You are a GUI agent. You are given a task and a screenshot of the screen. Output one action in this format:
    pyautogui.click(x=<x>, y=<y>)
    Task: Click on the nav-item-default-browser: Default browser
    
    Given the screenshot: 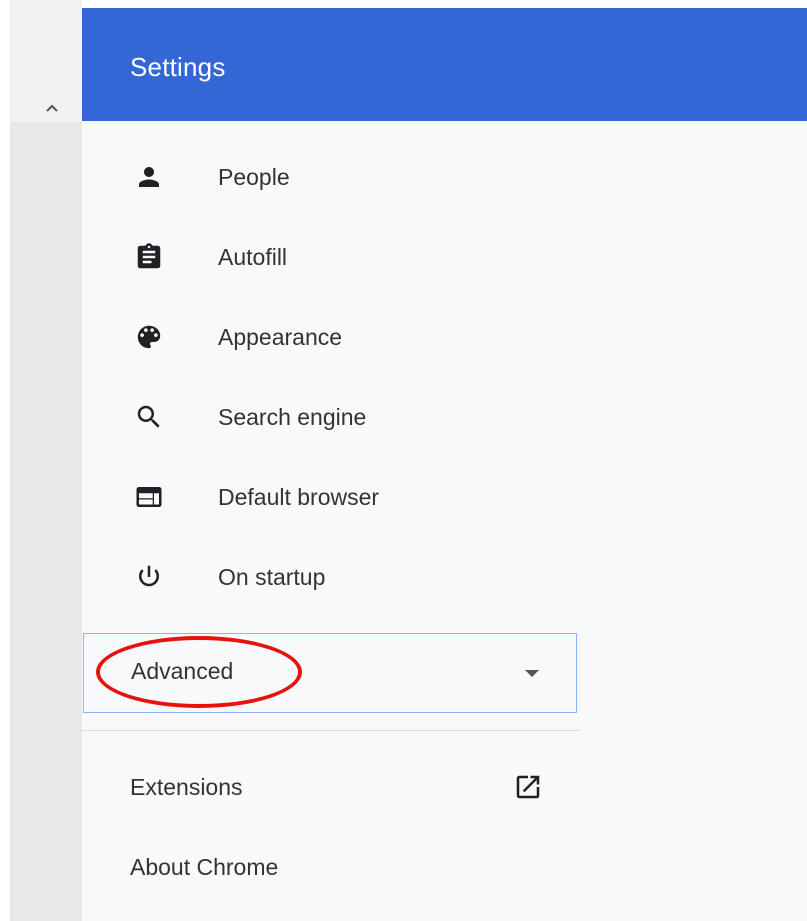 What is the action you would take?
    pyautogui.click(x=331, y=497)
    